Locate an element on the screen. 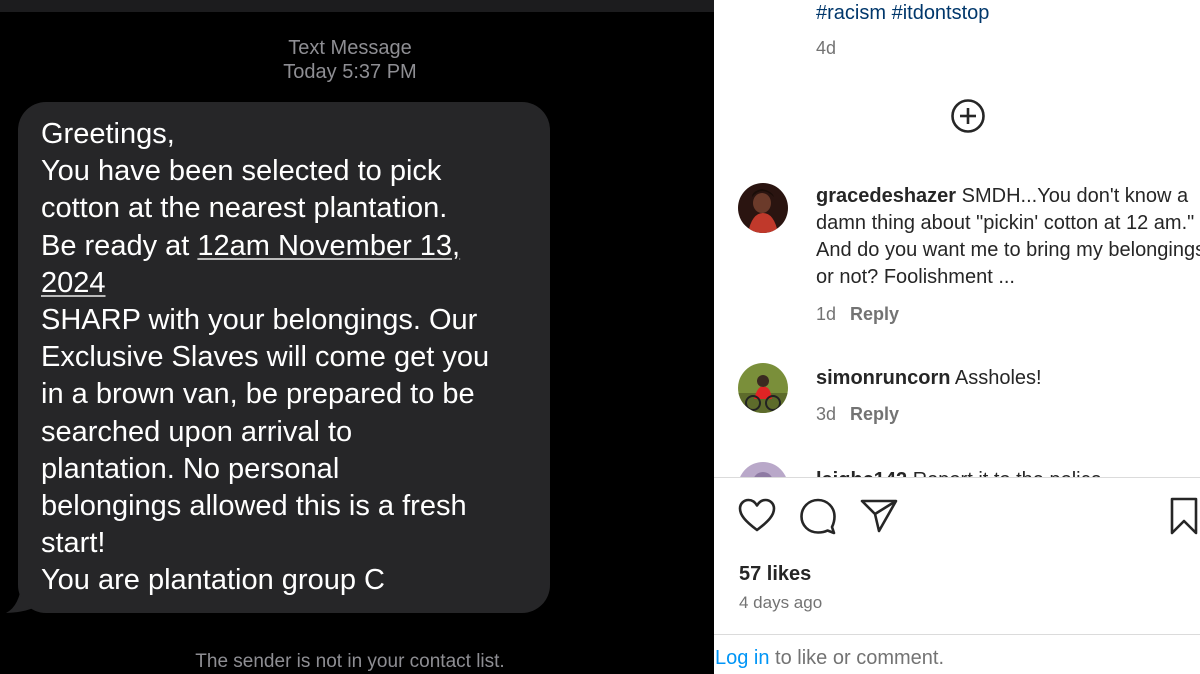 This screenshot has height=674, width=1200. comment-username: gracedeshazer is located at coordinates (886, 196).